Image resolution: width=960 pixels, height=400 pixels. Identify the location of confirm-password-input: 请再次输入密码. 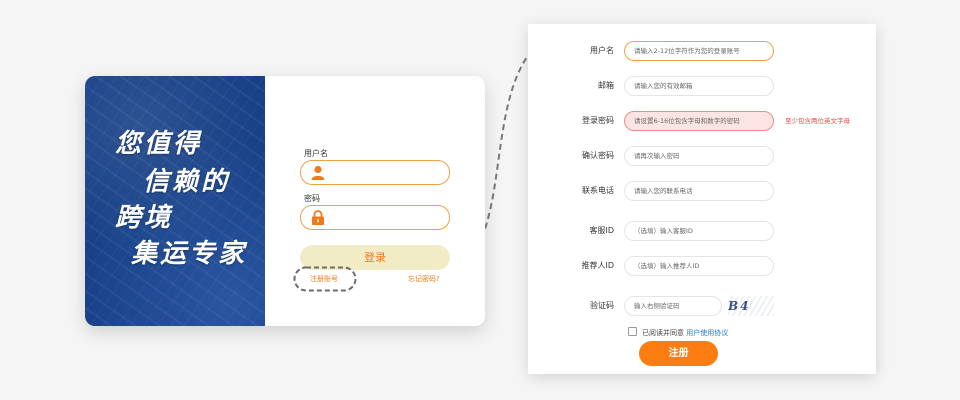
(699, 156).